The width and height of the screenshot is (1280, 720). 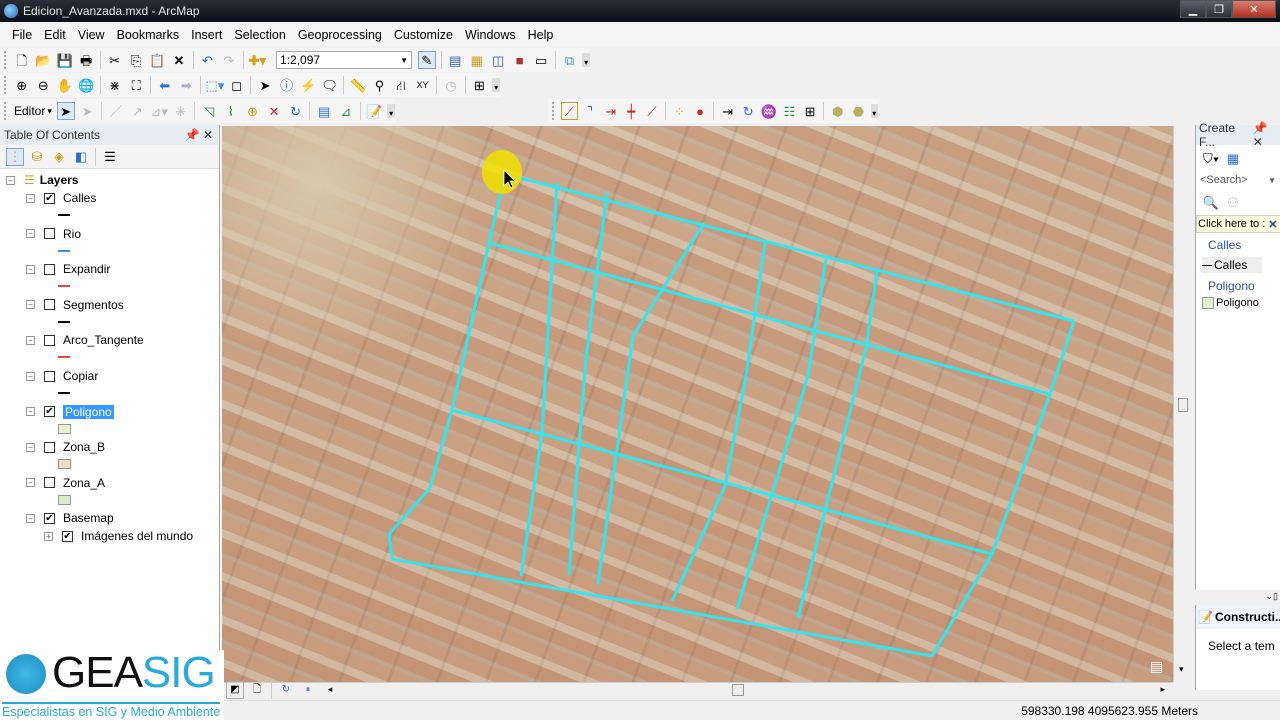 I want to click on organize-templates-icon: ▦, so click(x=1233, y=158).